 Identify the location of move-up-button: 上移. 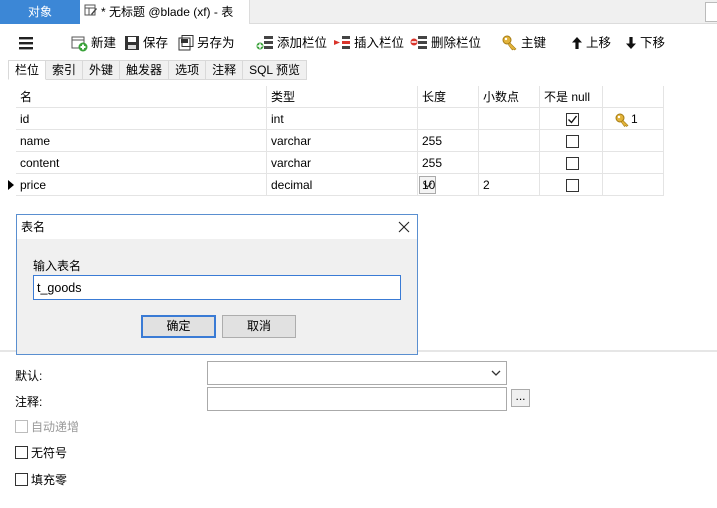
(591, 43).